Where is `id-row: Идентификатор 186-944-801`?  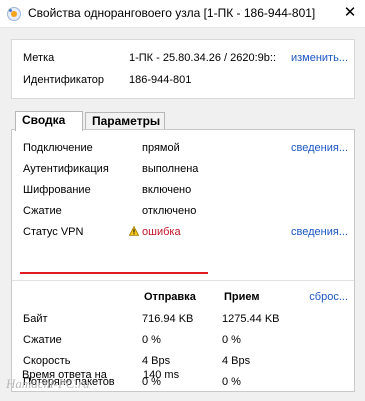 id-row: Идентификатор 186-944-801 is located at coordinates (183, 80).